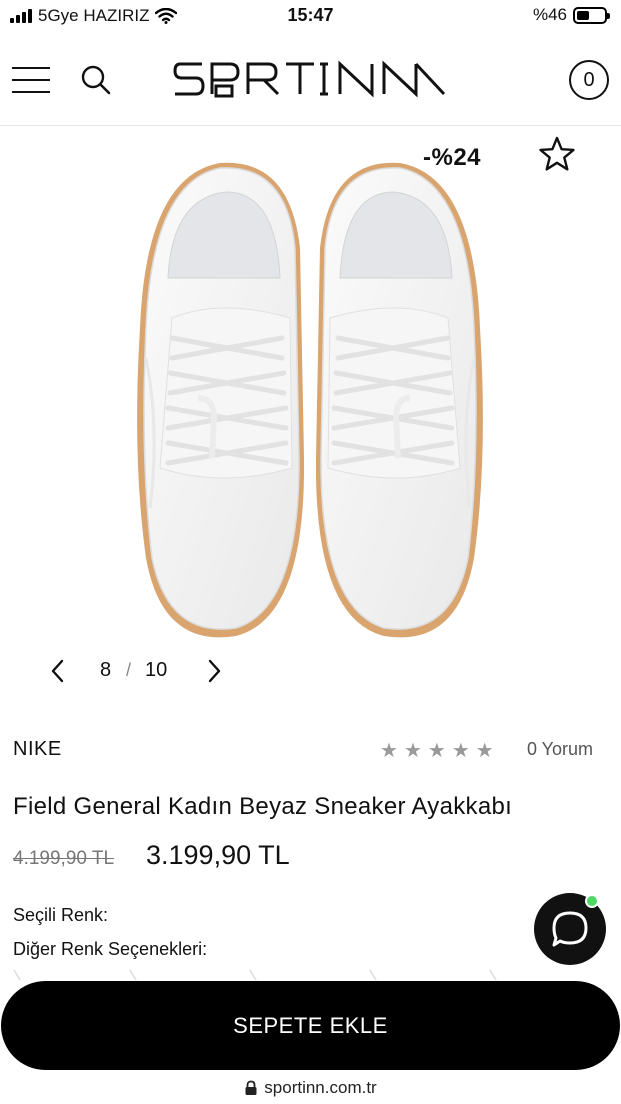 The height and width of the screenshot is (1104, 621). What do you see at coordinates (96, 80) in the screenshot?
I see `search-icon` at bounding box center [96, 80].